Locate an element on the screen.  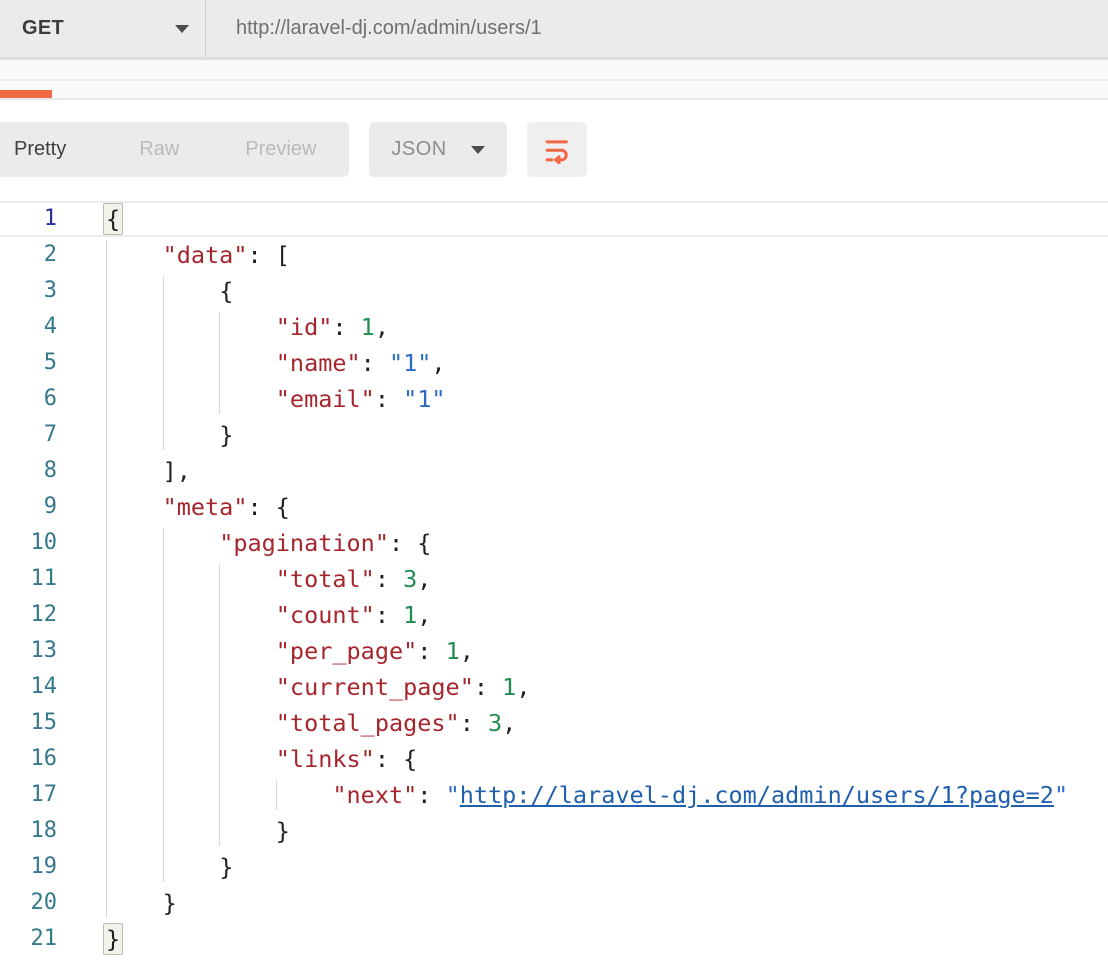
code-token: "data" is located at coordinates (205, 255).